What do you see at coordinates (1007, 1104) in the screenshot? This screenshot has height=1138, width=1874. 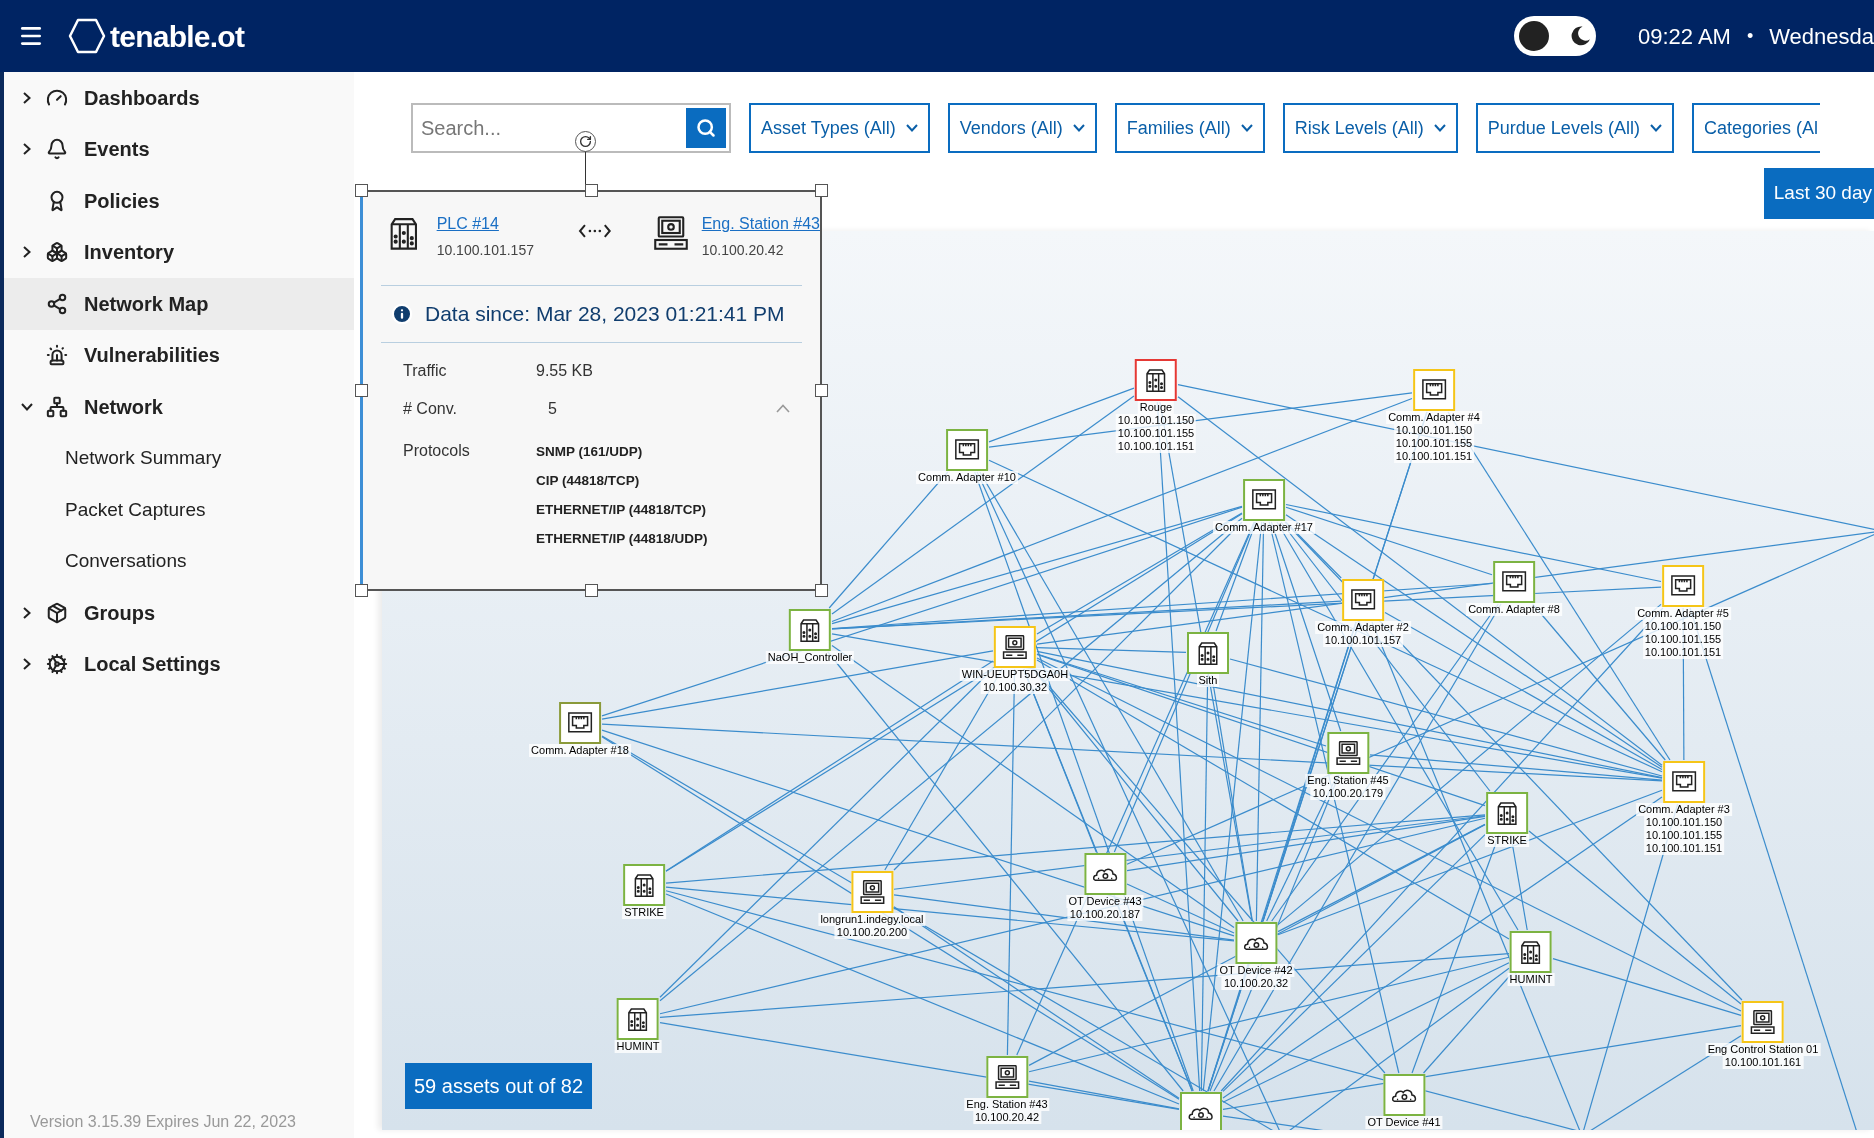 I see `node-label: Eng. Station #43` at bounding box center [1007, 1104].